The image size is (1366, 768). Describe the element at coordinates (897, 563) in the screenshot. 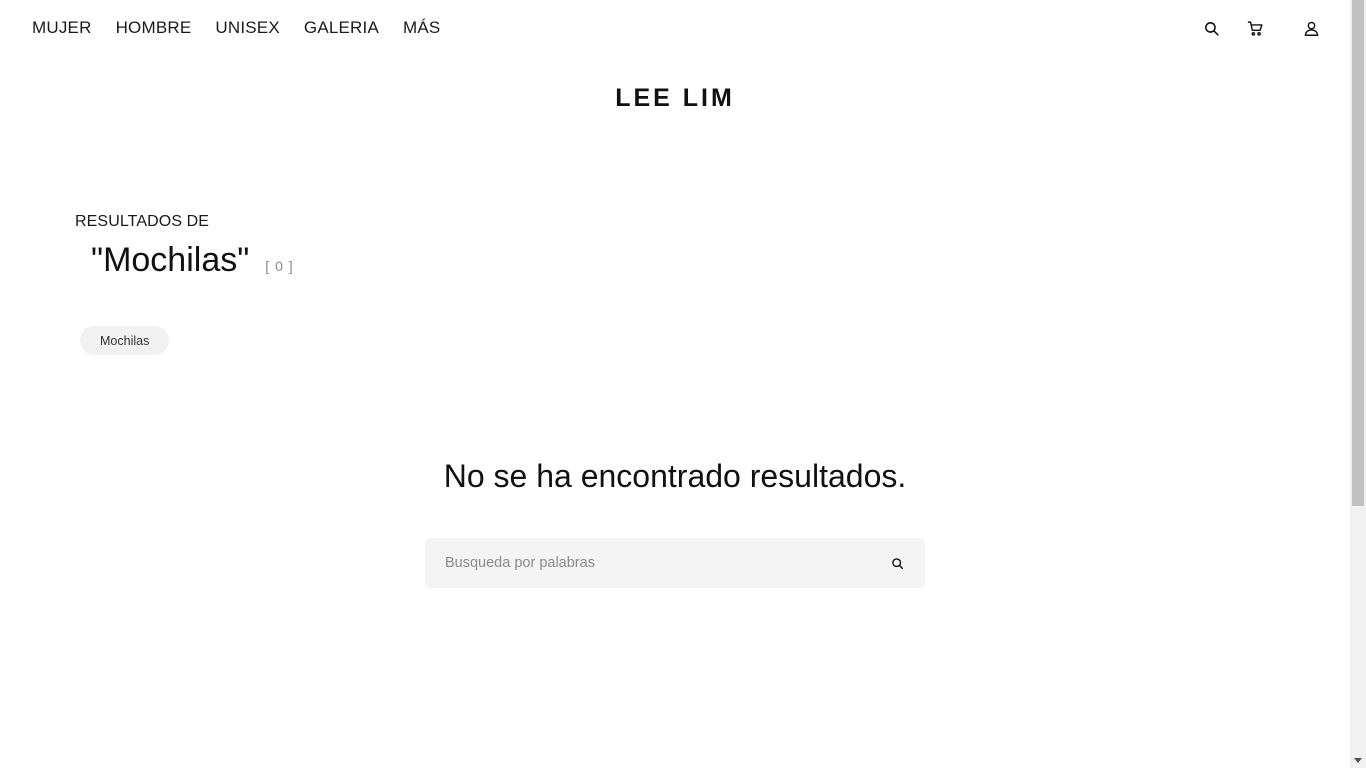

I see `search-submit-icon` at that location.